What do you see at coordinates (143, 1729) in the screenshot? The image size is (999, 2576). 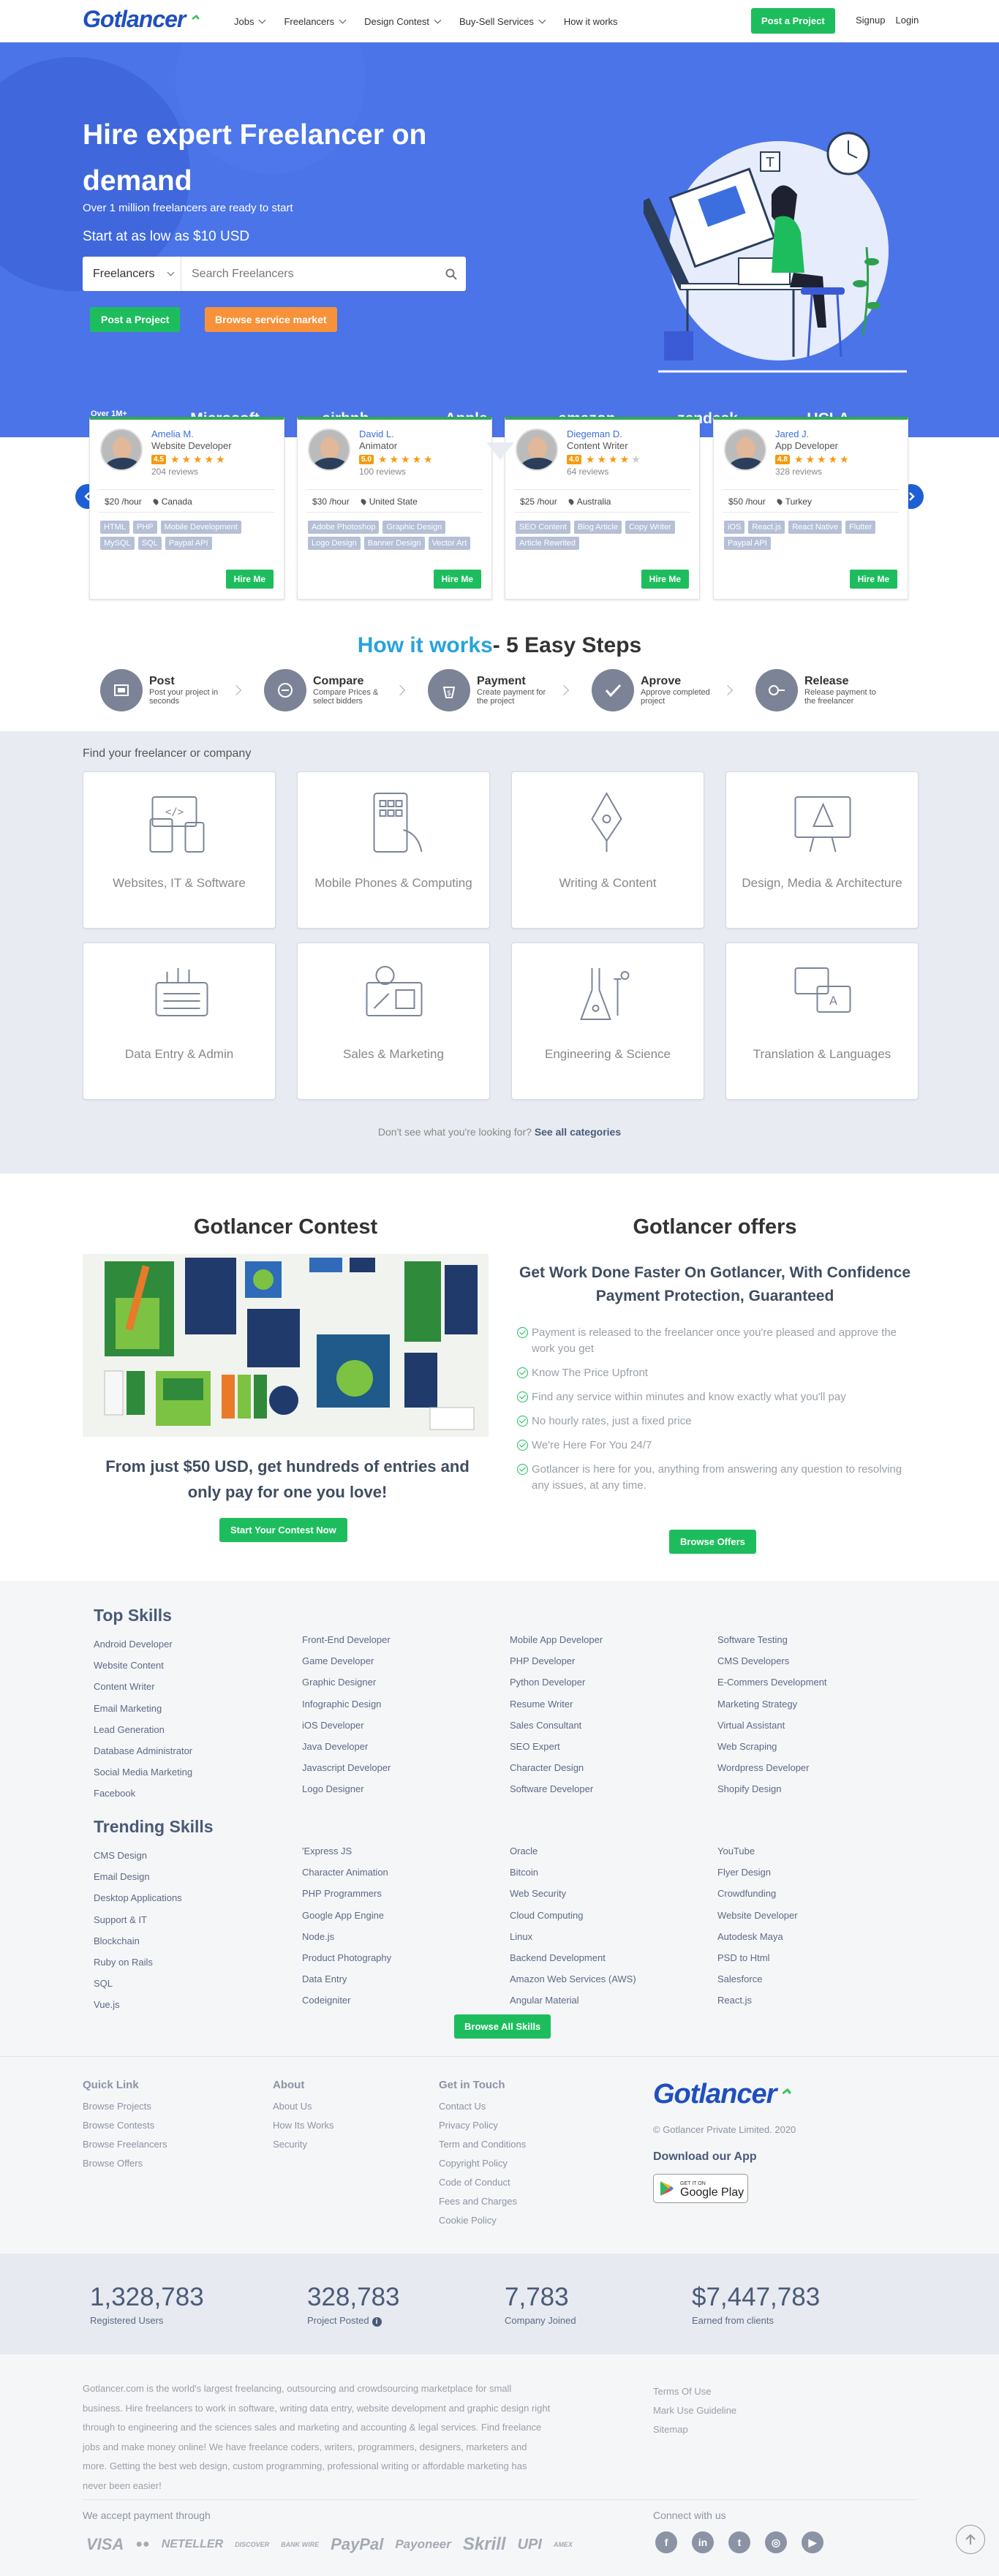 I see `skill-link: Lead Generation` at bounding box center [143, 1729].